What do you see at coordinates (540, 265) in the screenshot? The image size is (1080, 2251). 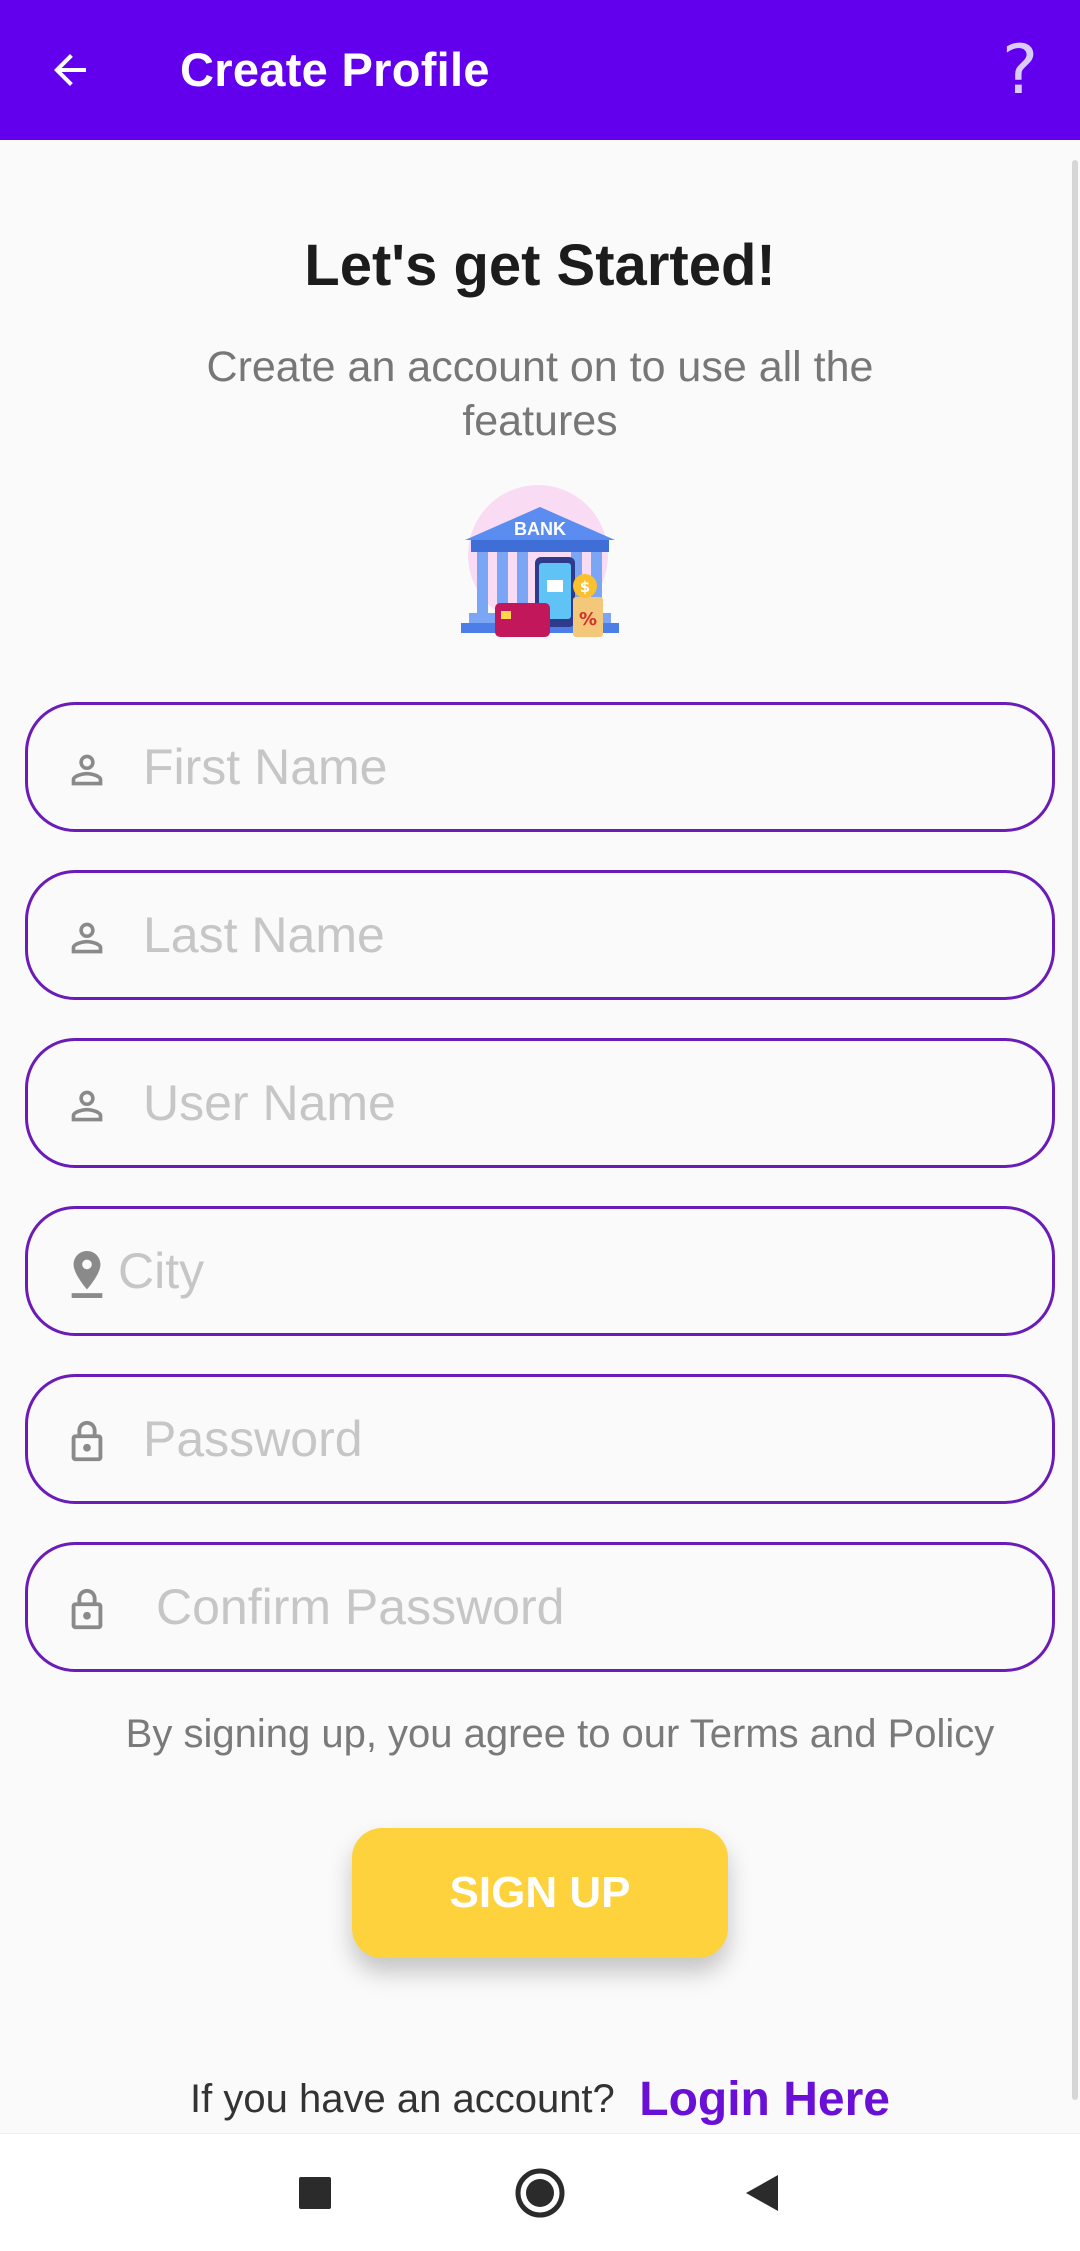 I see `welcome-heading: Let's get Started!` at bounding box center [540, 265].